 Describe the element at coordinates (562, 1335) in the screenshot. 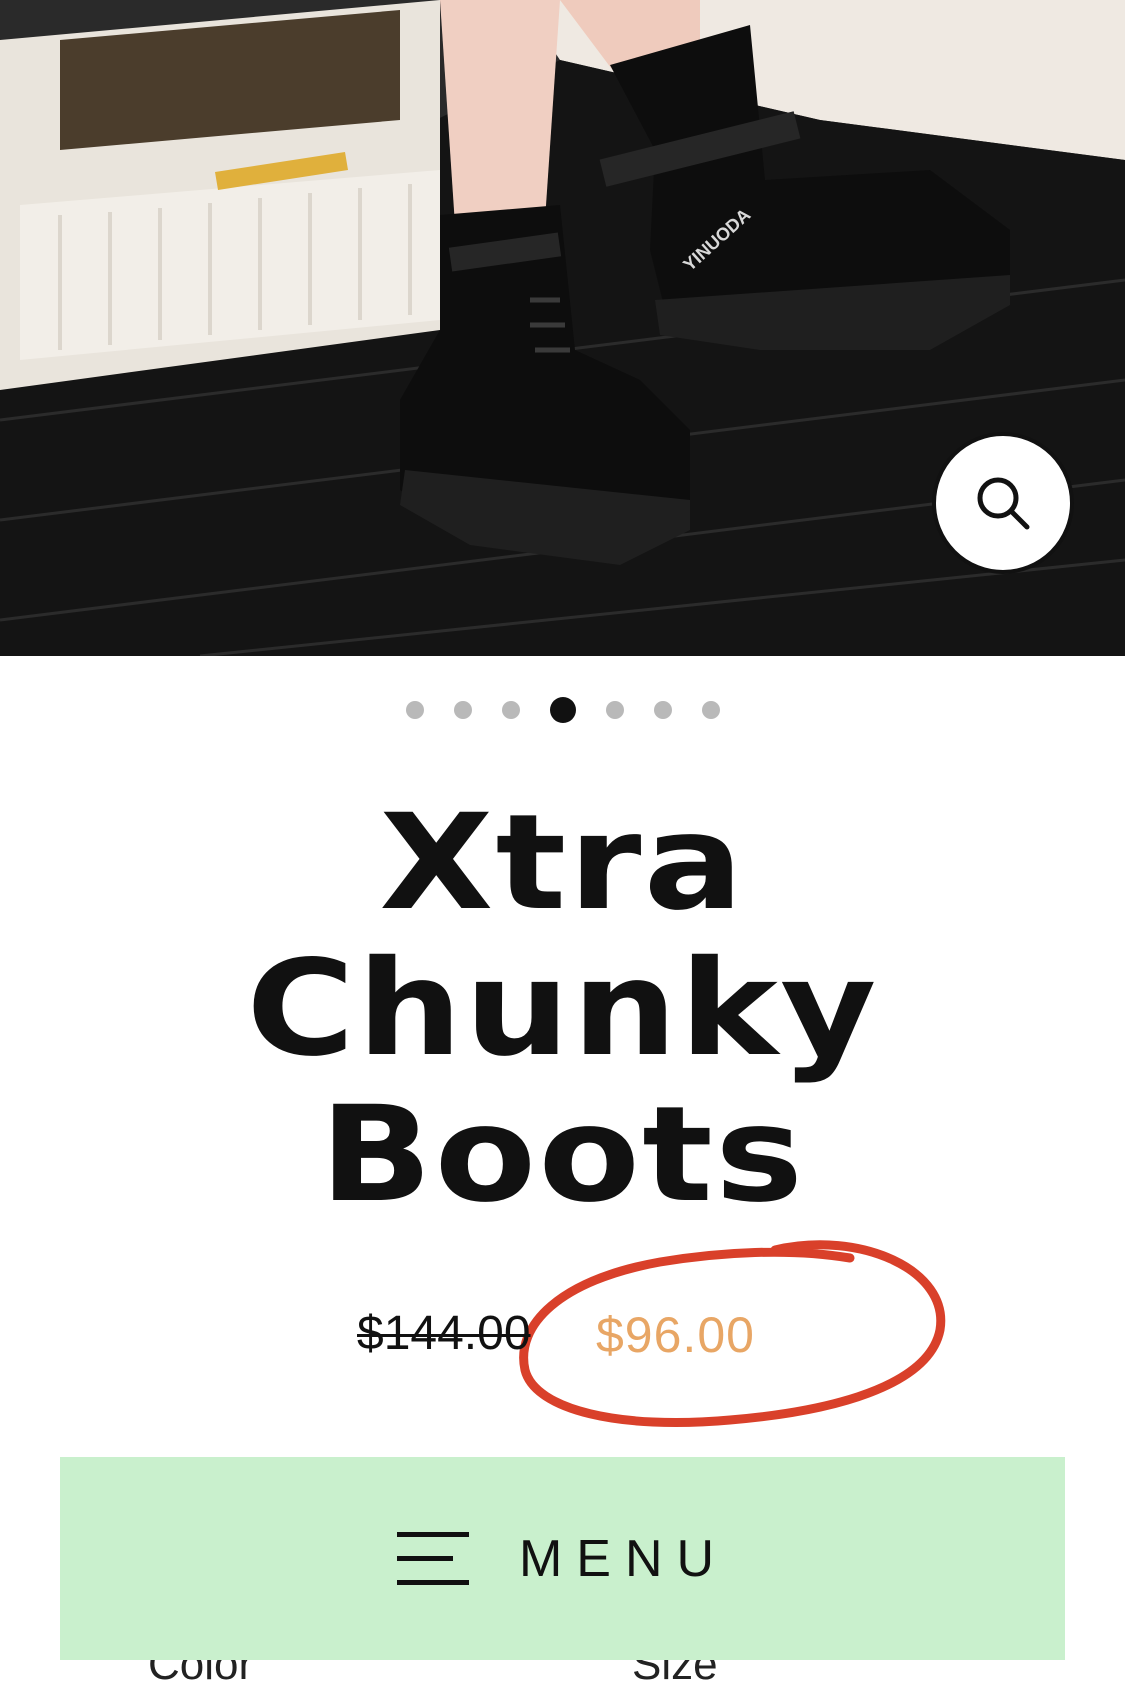

I see `price-row: $144.00 $96.00` at that location.